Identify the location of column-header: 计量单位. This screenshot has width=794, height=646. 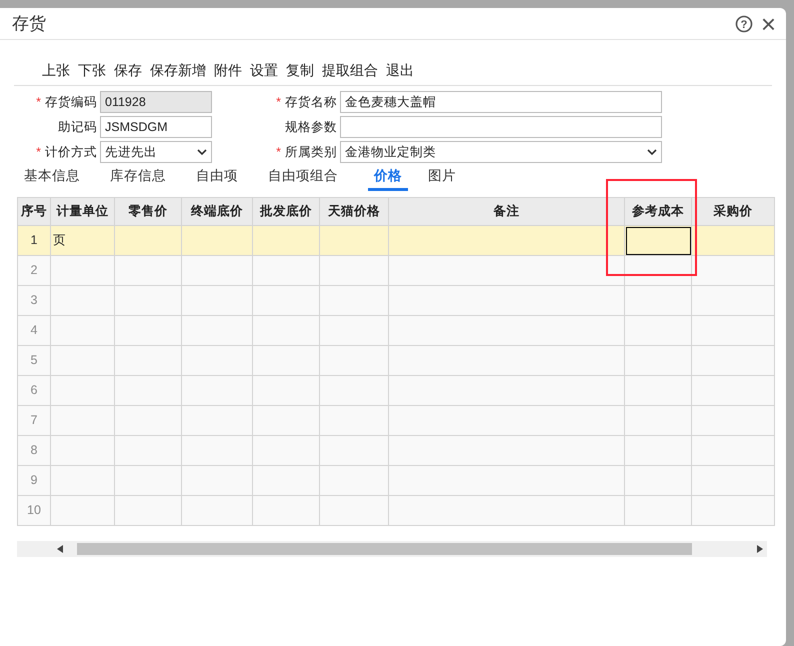
(82, 212).